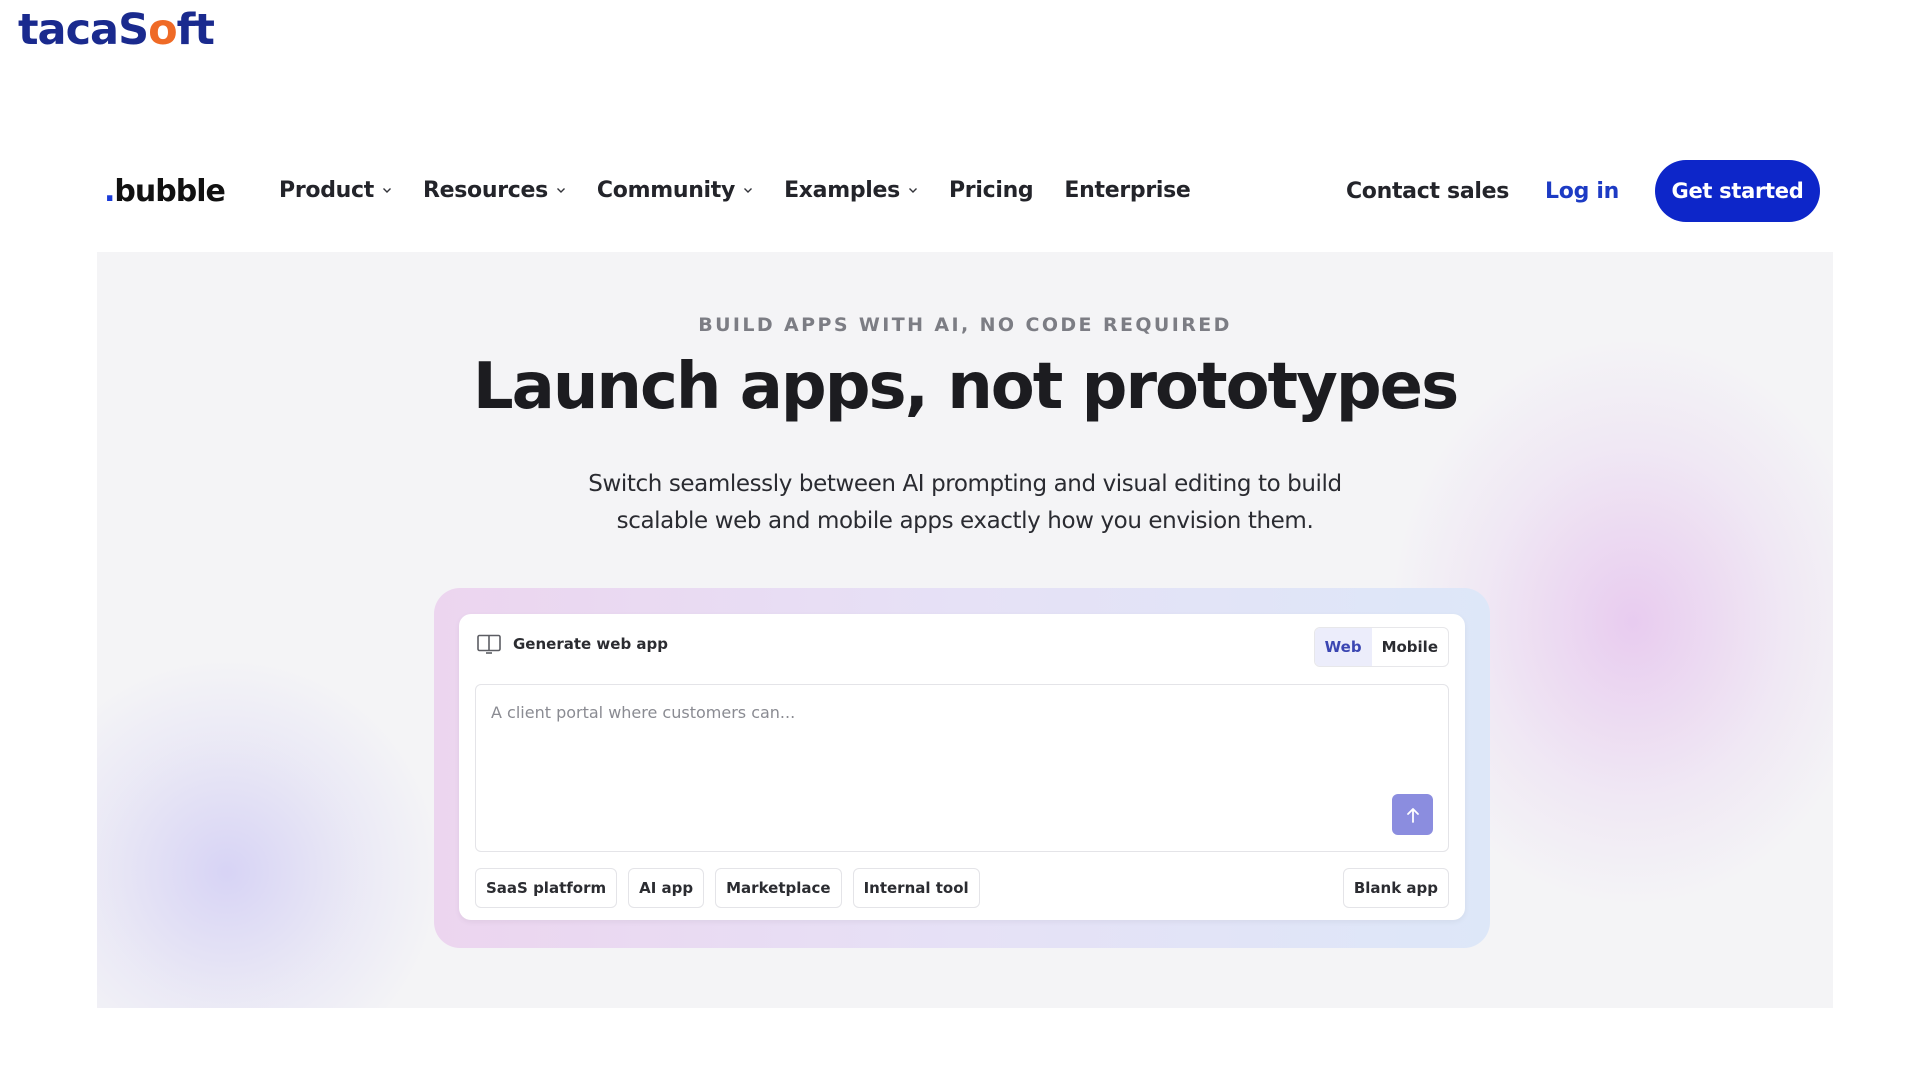 The width and height of the screenshot is (1920, 1080). I want to click on contact-sales-link: Contact sales, so click(1427, 191).